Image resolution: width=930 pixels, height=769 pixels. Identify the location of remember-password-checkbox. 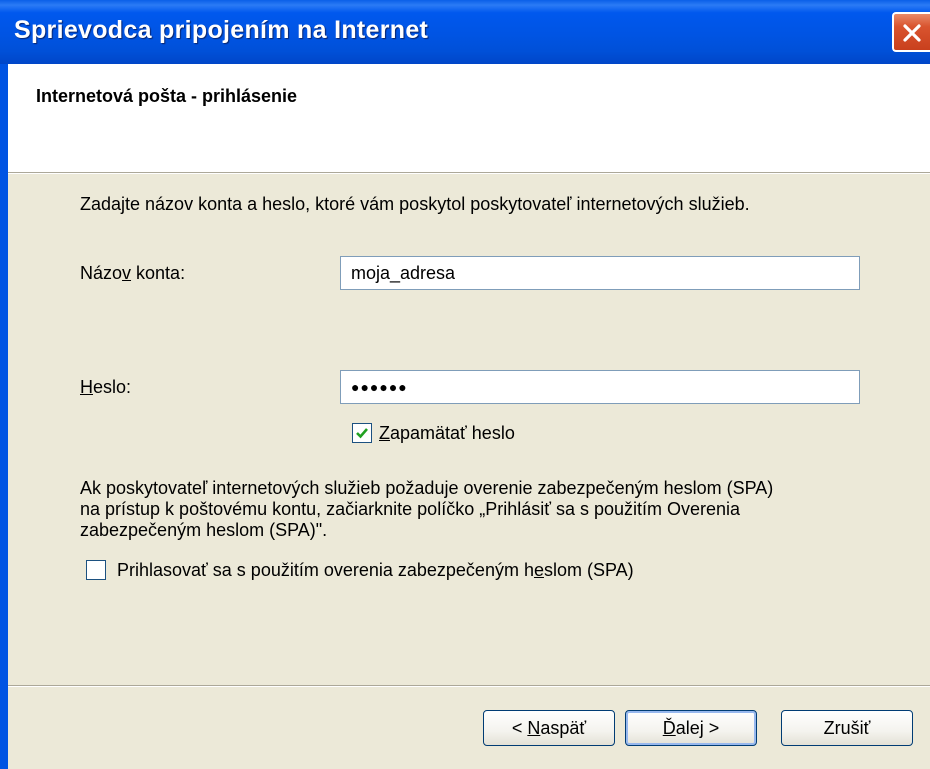
(362, 433).